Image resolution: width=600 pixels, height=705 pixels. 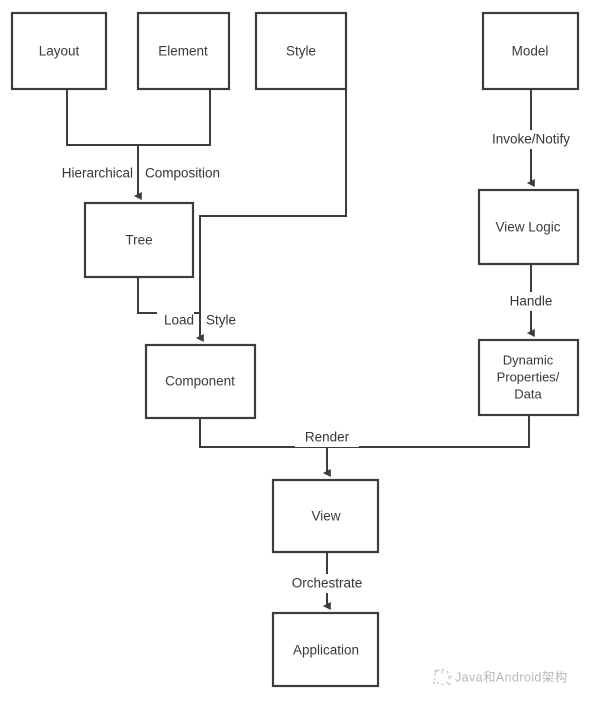 I want to click on node-model: Model, so click(x=530, y=51).